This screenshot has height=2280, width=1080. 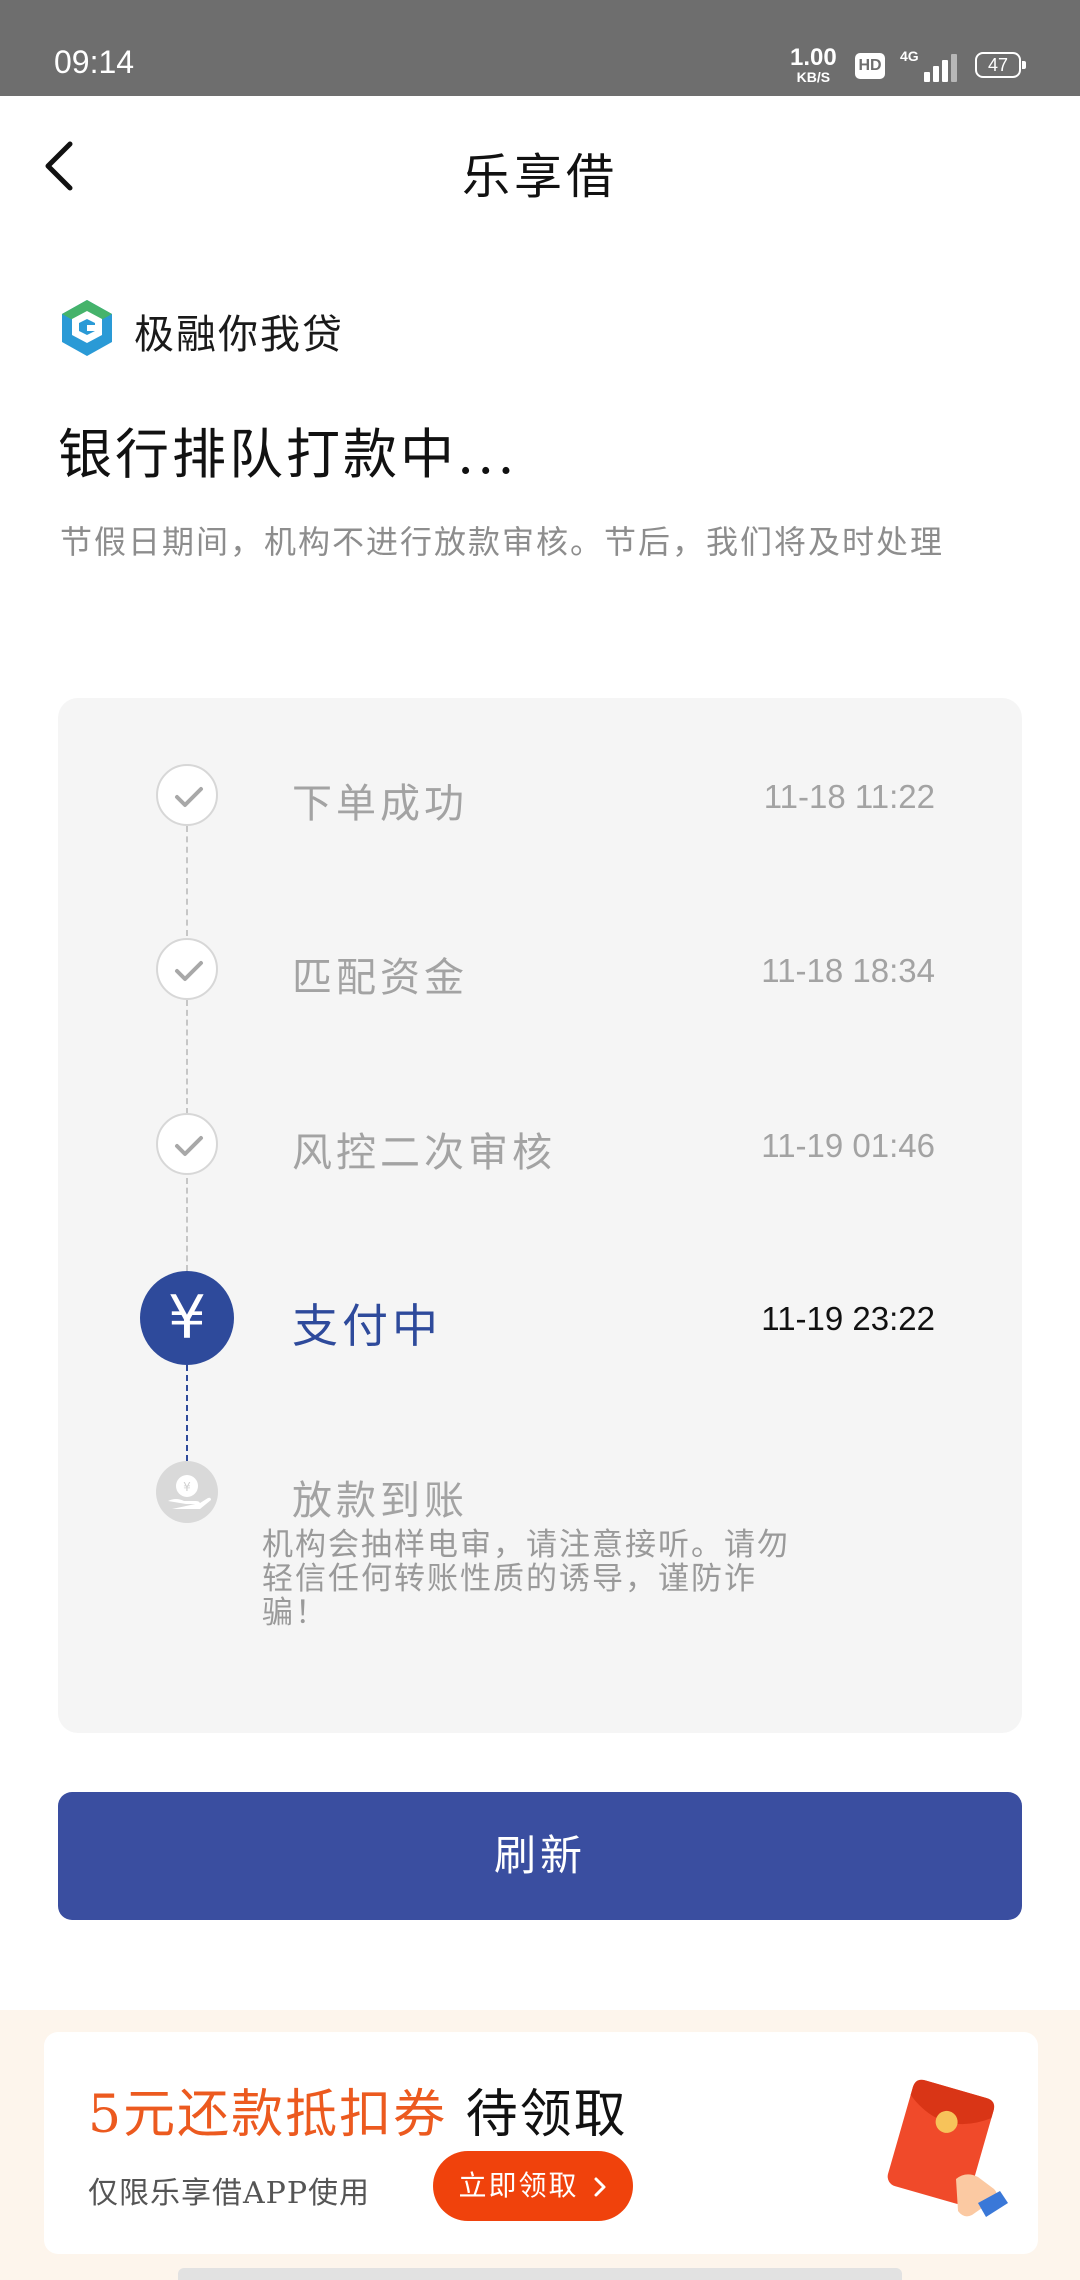 What do you see at coordinates (380, 804) in the screenshot?
I see `step-label: 下单成功` at bounding box center [380, 804].